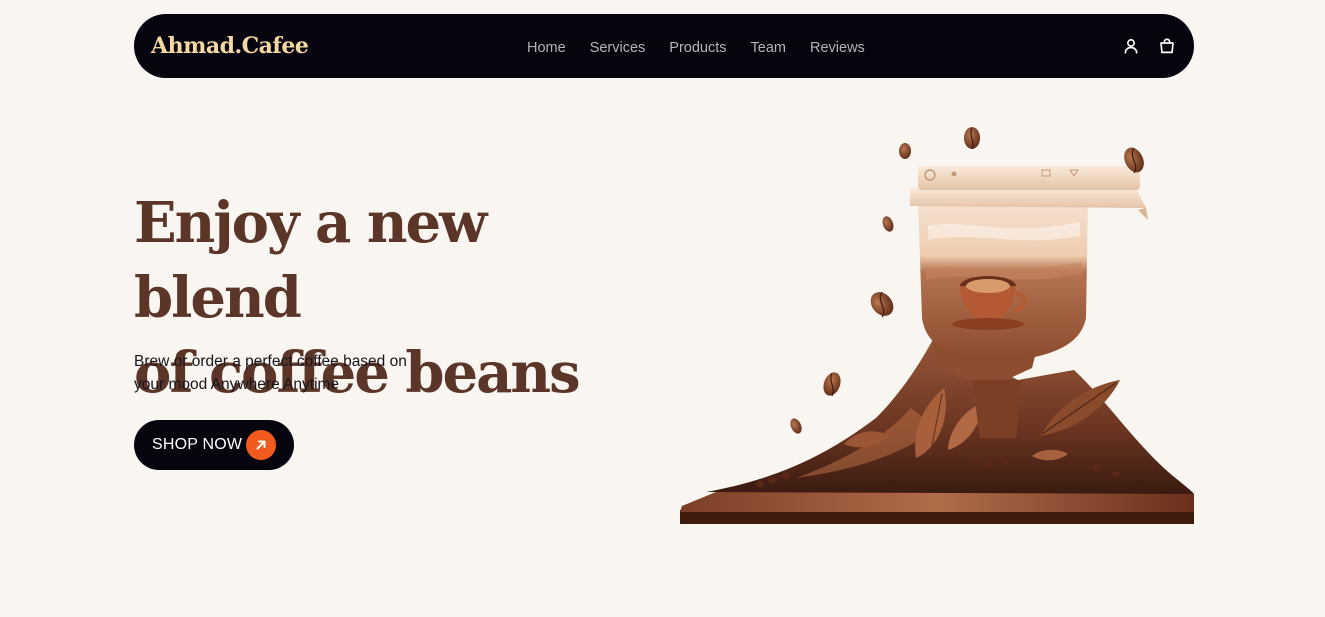 The width and height of the screenshot is (1325, 617). I want to click on nav-item-team: Team, so click(768, 46).